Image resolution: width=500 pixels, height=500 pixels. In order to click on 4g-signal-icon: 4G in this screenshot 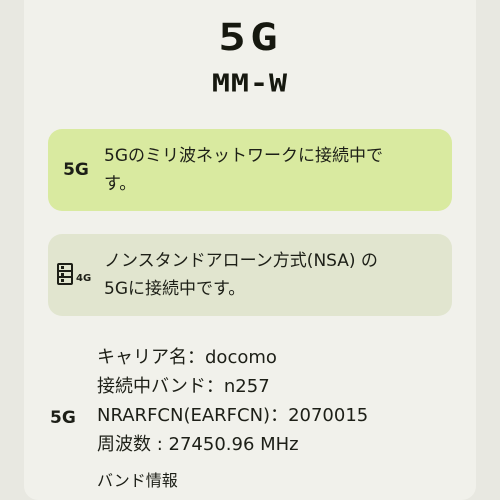, I will do `click(76, 275)`.